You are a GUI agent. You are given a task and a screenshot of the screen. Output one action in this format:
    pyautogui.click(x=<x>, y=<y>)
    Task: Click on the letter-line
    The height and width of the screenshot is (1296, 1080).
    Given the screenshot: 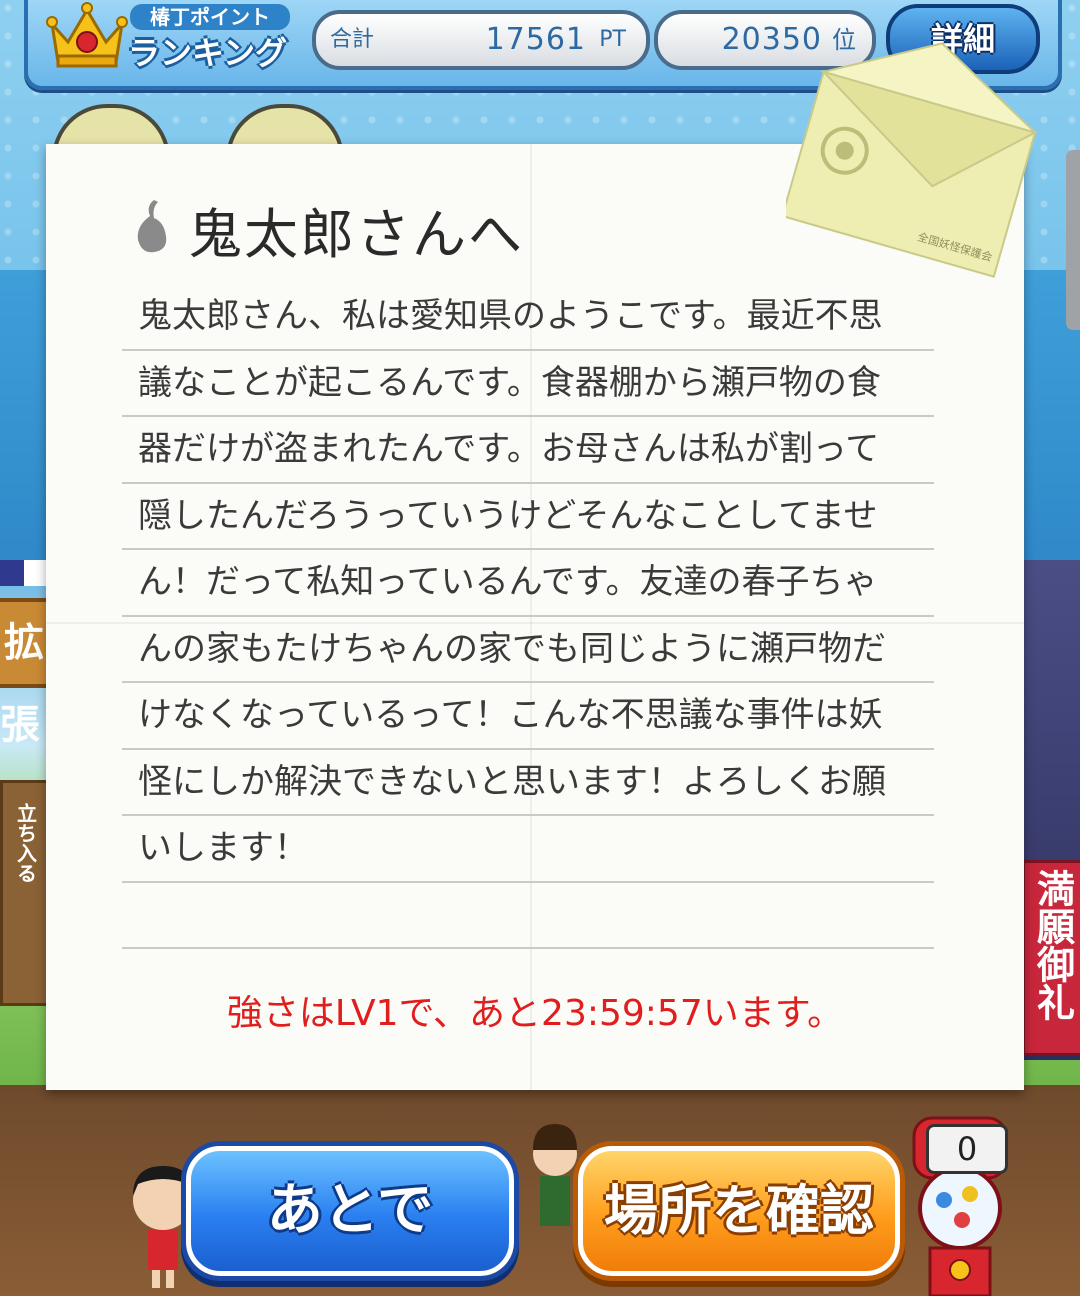 What is the action you would take?
    pyautogui.click(x=528, y=916)
    